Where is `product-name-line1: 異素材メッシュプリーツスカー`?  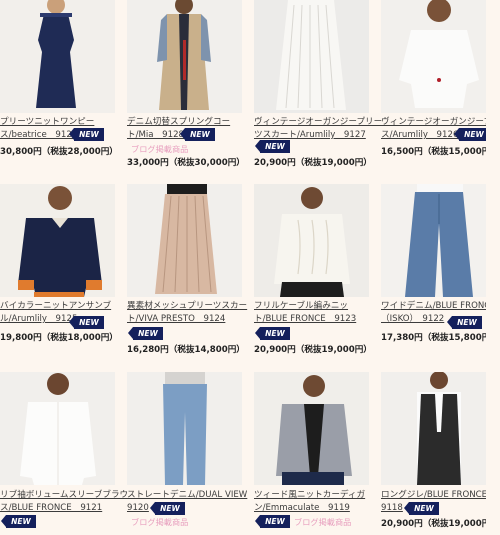 product-name-line1: 異素材メッシュプリーツスカー is located at coordinates (187, 306).